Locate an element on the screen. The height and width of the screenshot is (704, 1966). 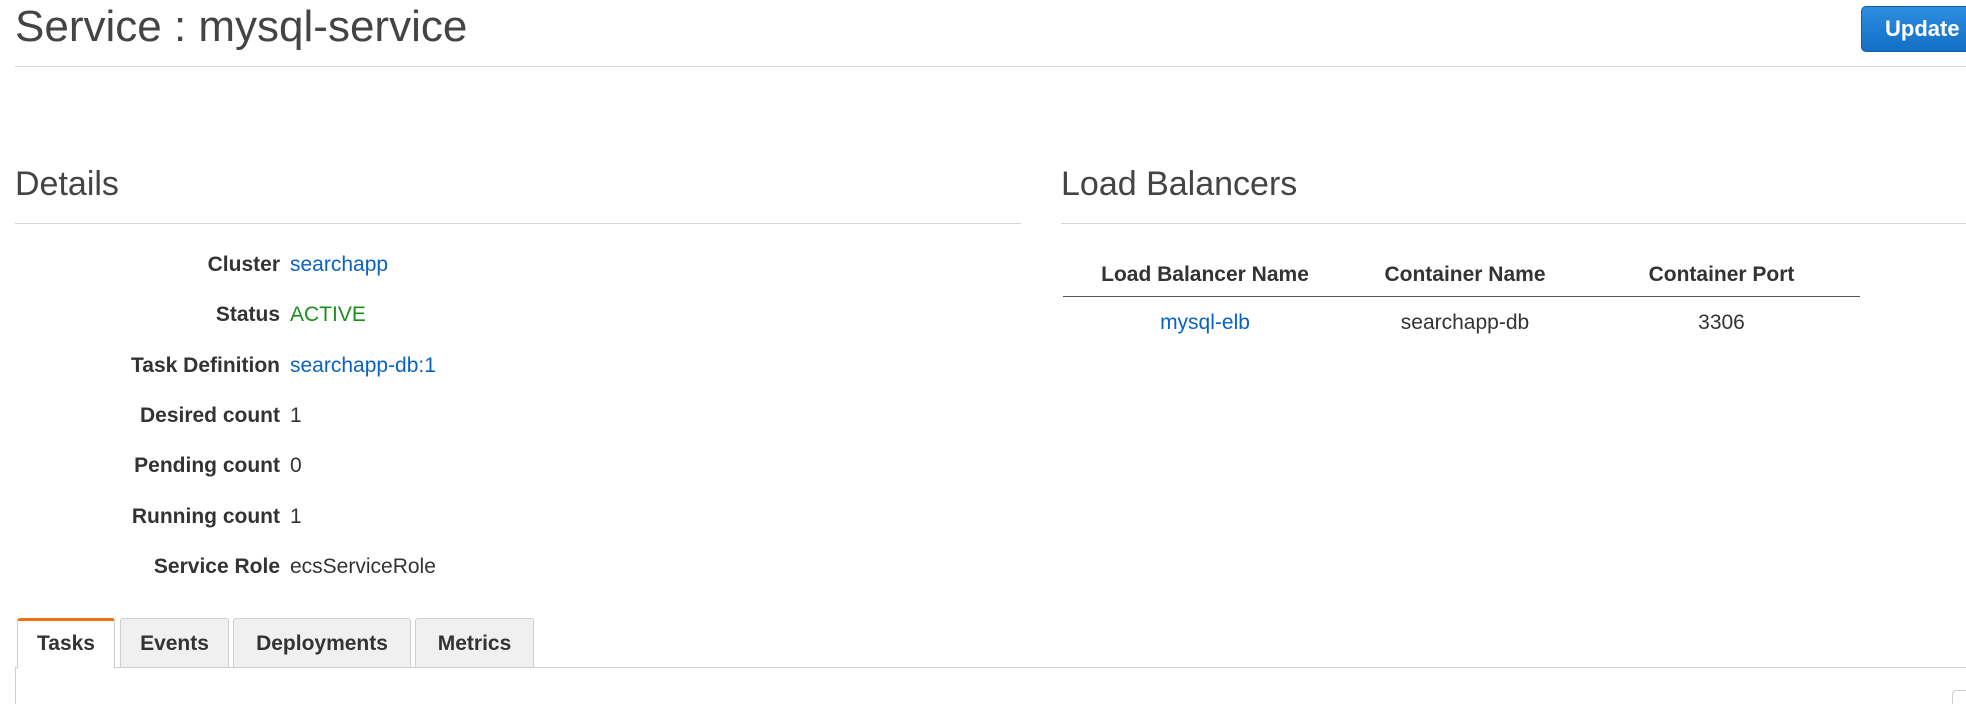
detail-label-desired-count: Desired count is located at coordinates (209, 415).